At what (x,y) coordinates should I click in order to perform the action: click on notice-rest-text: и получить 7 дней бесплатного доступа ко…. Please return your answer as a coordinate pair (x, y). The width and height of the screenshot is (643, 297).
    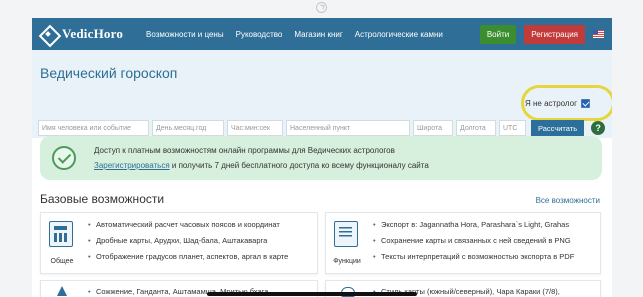
    Looking at the image, I should click on (299, 165).